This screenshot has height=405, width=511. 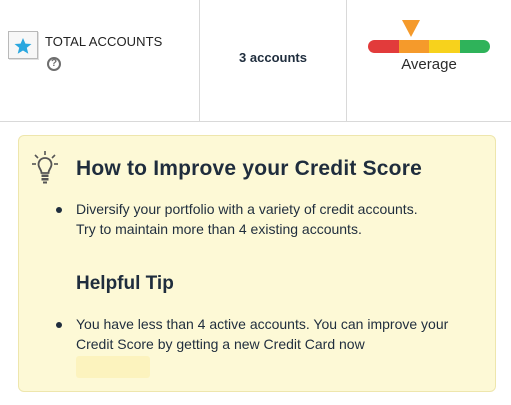 What do you see at coordinates (249, 168) in the screenshot?
I see `tips-title: How to Improve your Credit Score` at bounding box center [249, 168].